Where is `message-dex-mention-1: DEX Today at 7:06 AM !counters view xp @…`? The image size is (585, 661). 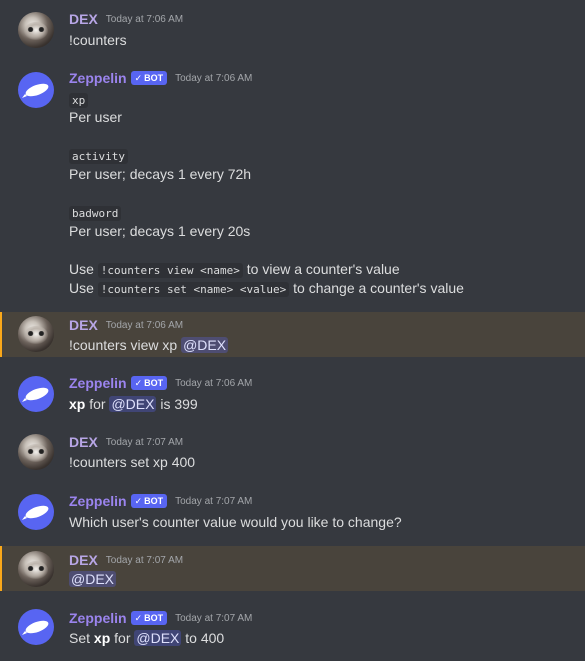
message-dex-mention-1: DEX Today at 7:06 AM !counters view xp @… is located at coordinates (292, 334).